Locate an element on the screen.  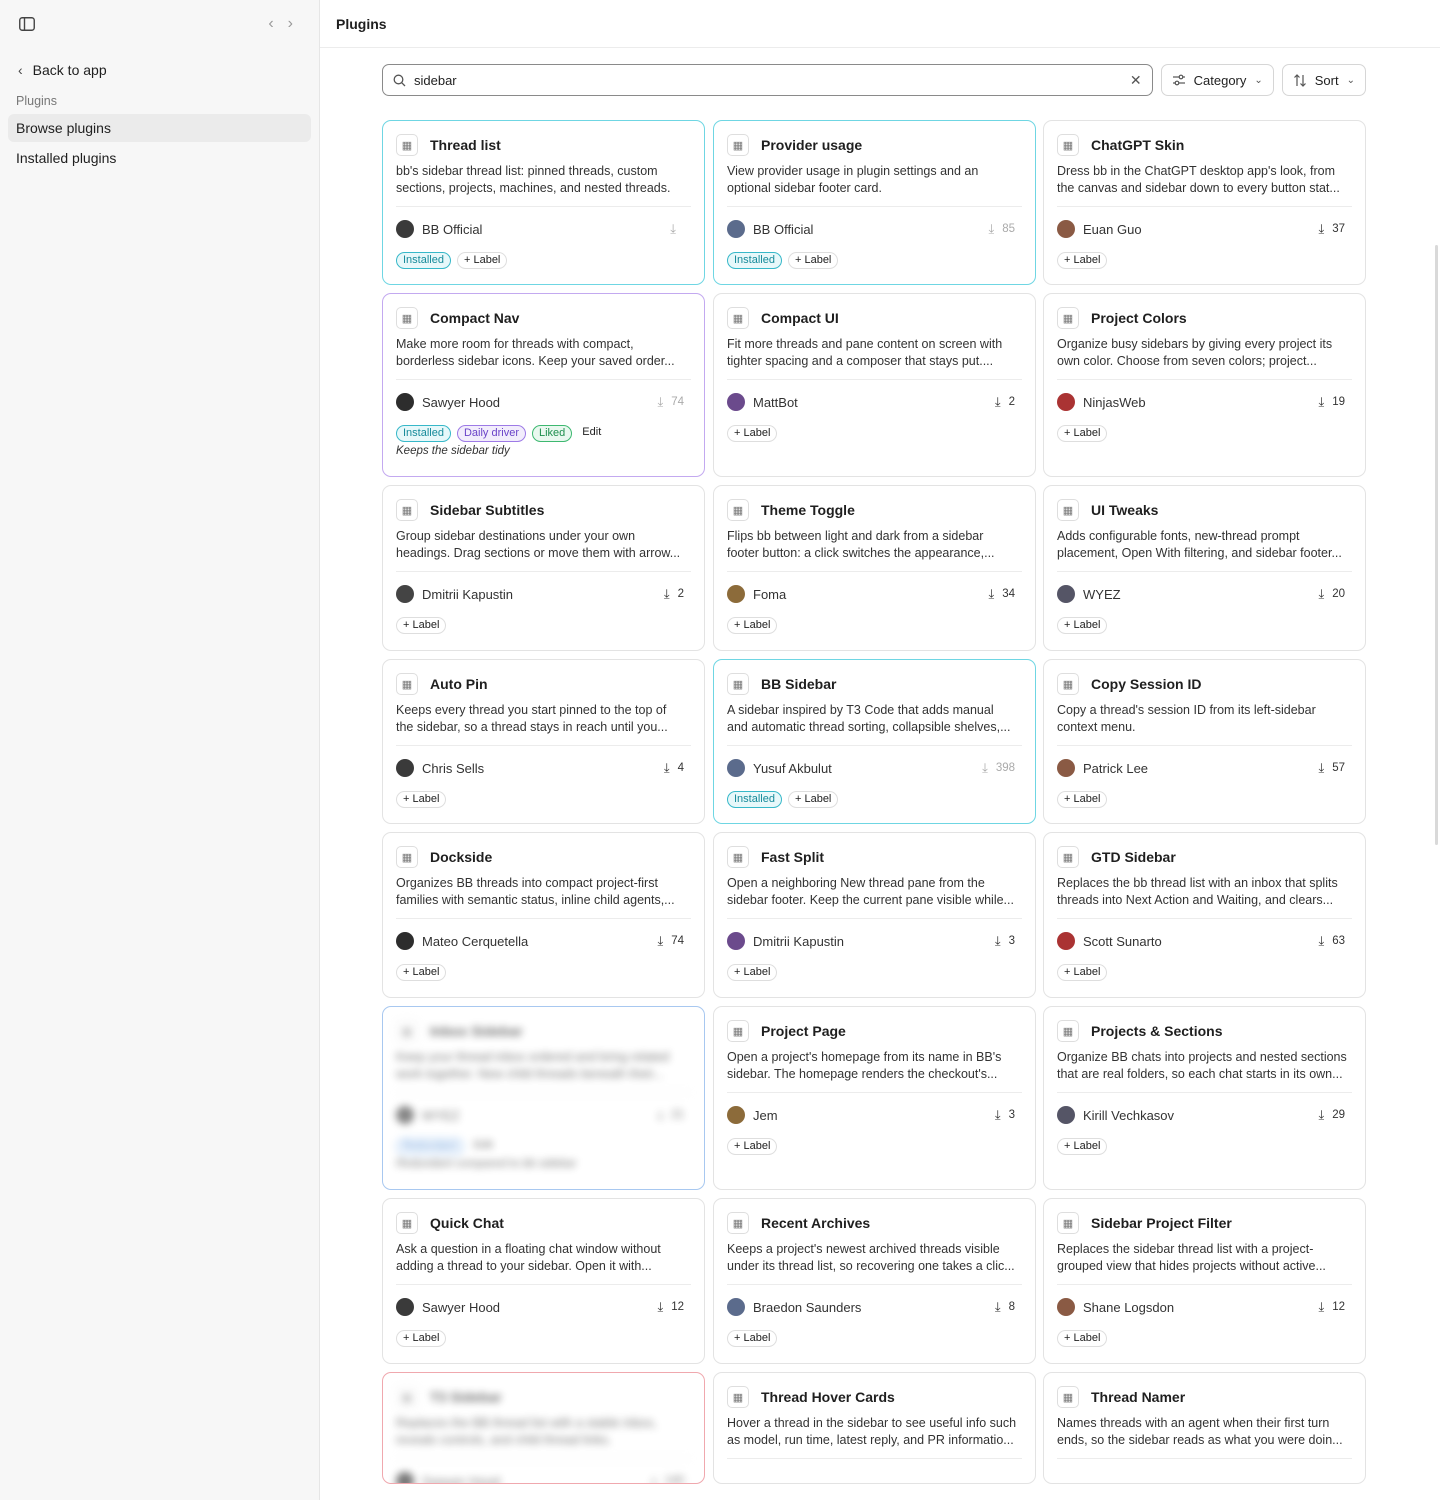
status-badge: Liked is located at coordinates (552, 433).